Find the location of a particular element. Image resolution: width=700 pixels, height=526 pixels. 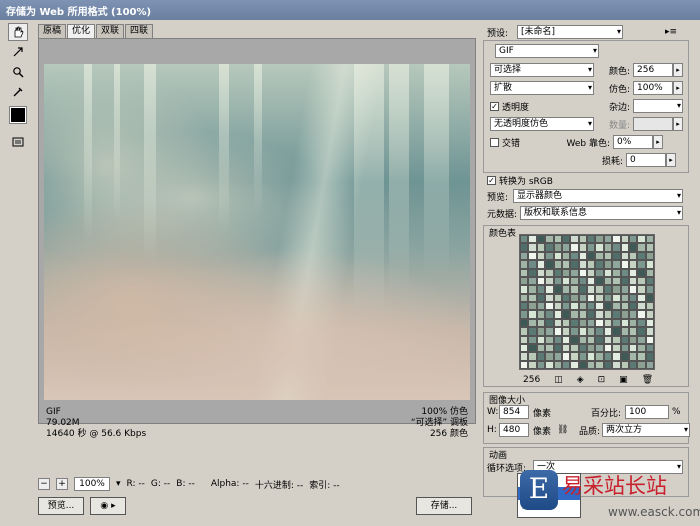

new-color-icon: ▣ is located at coordinates (623, 380).